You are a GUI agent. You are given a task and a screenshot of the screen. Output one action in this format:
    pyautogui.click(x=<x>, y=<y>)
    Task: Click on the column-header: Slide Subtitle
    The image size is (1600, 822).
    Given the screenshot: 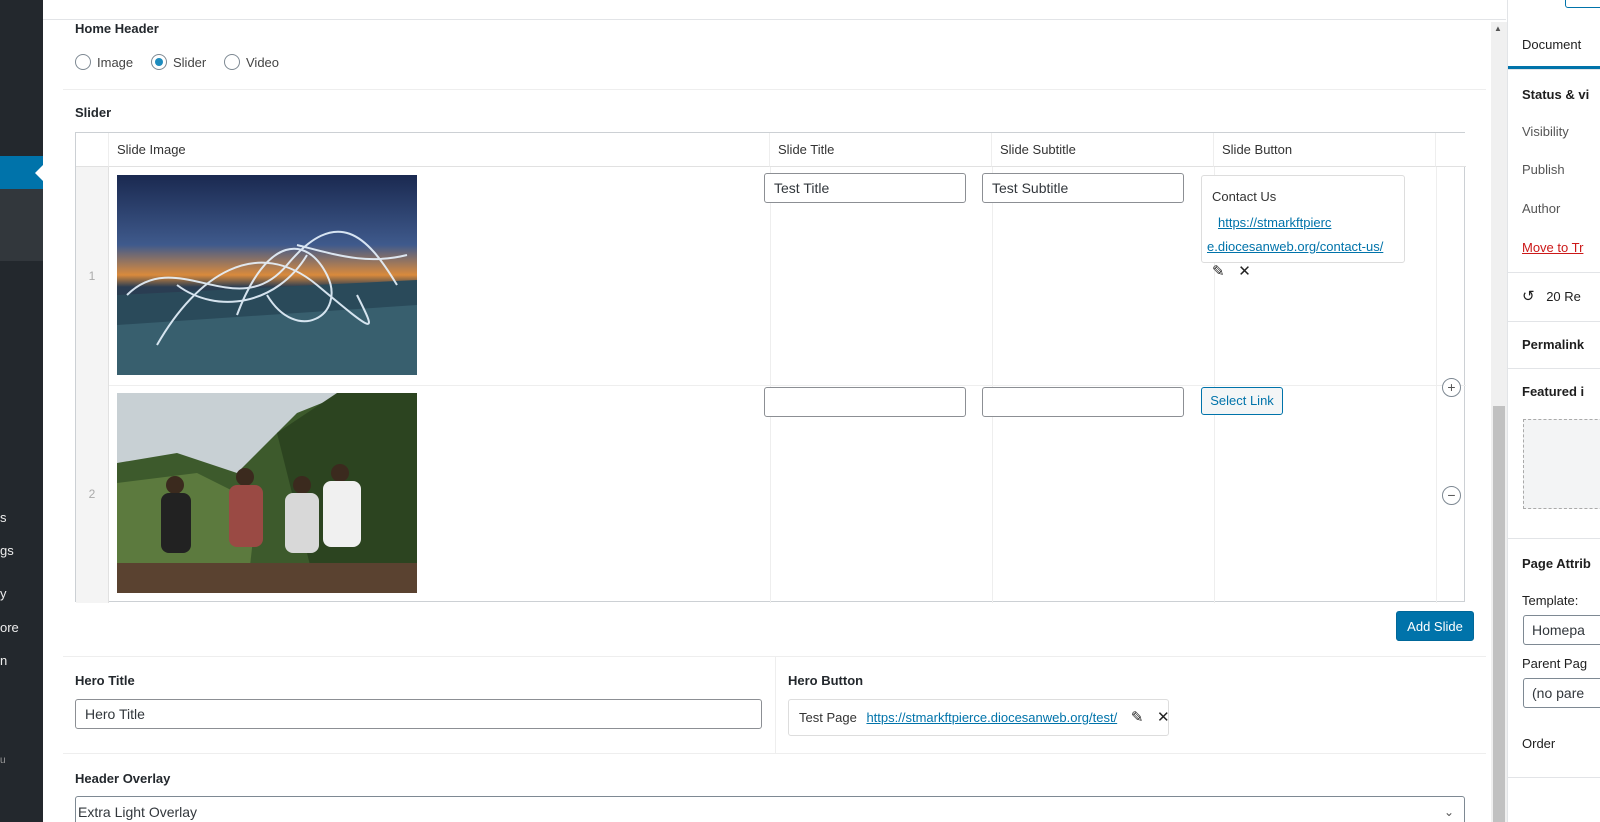 What is the action you would take?
    pyautogui.click(x=1103, y=150)
    